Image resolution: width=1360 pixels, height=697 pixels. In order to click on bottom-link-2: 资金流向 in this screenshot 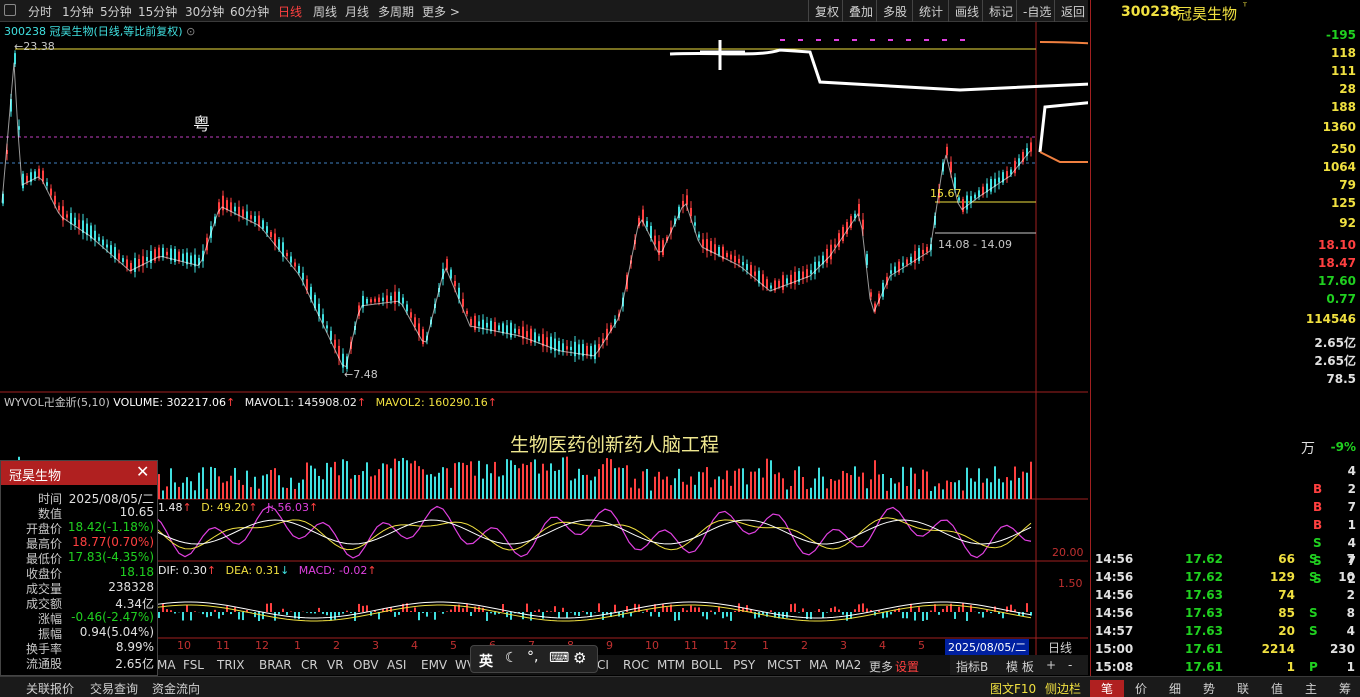, I will do `click(176, 688)`.